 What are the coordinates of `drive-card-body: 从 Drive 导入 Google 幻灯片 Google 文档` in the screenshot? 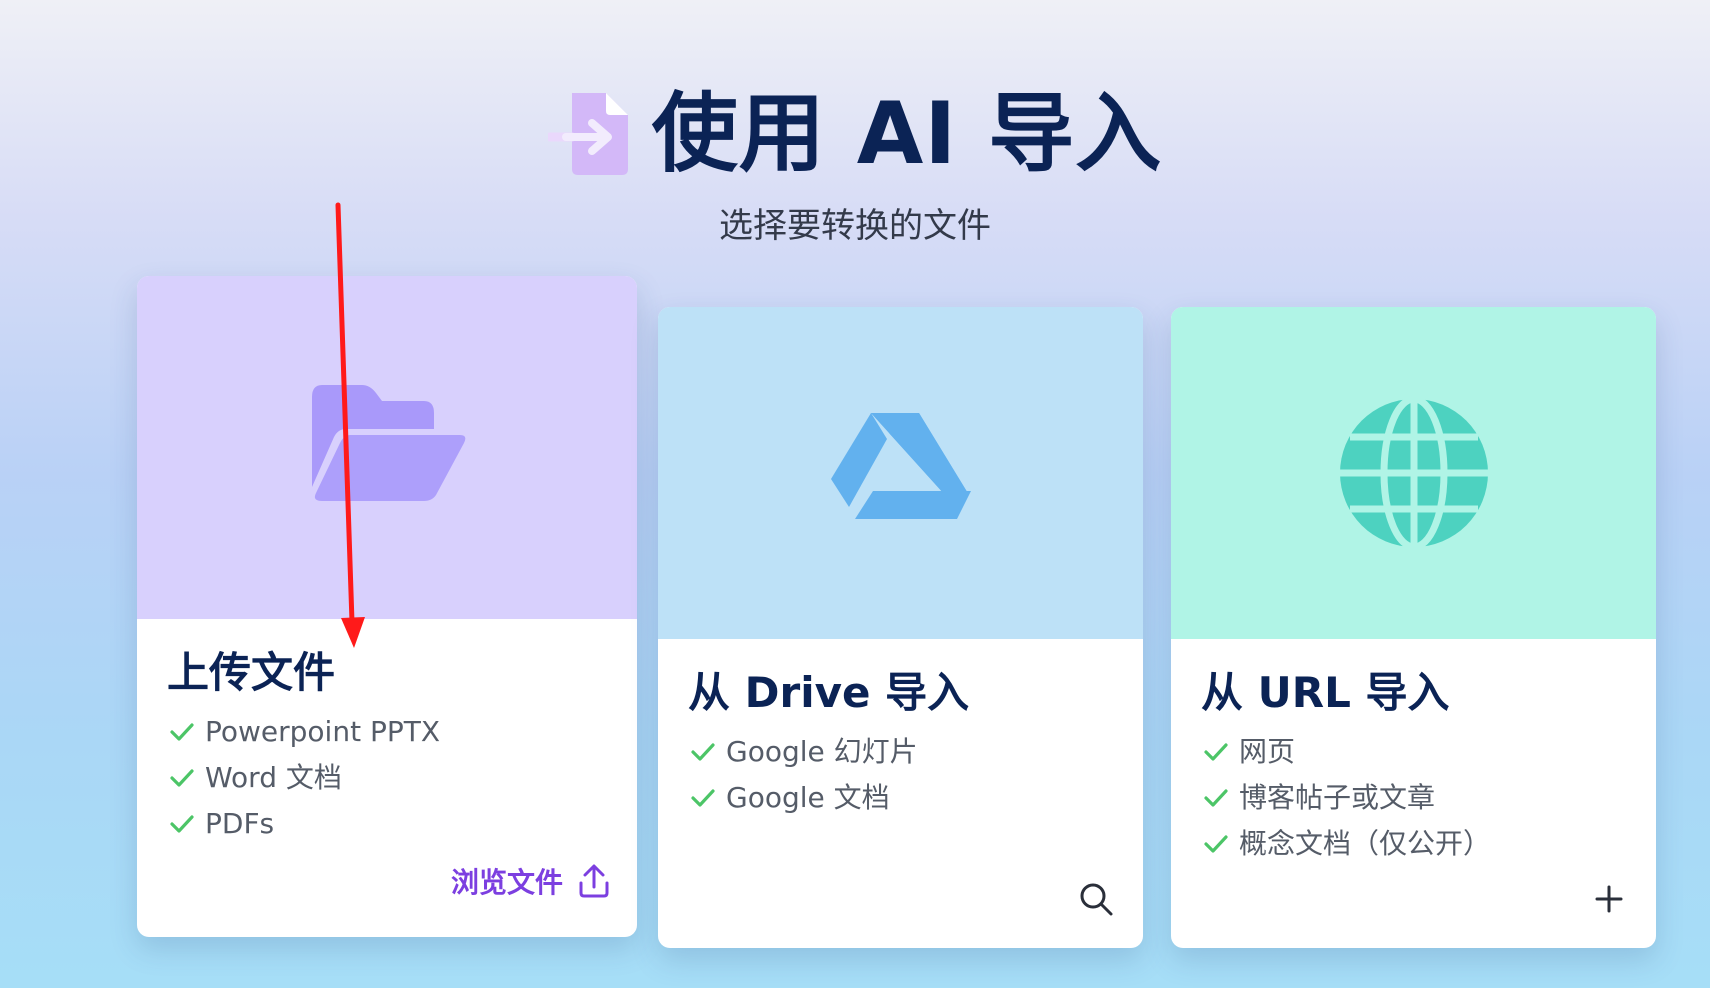 It's located at (900, 730).